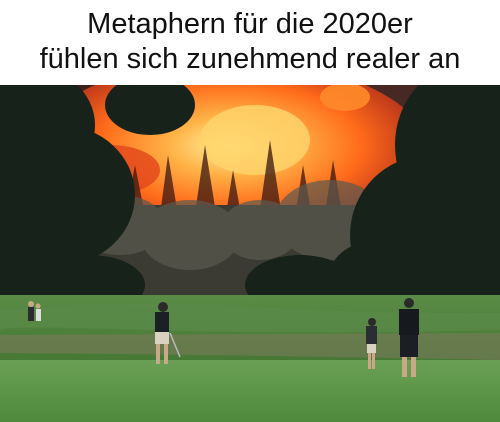  Describe the element at coordinates (250, 59) in the screenshot. I see `caption-line-2: fühlen sich zunehmend realer an` at that location.